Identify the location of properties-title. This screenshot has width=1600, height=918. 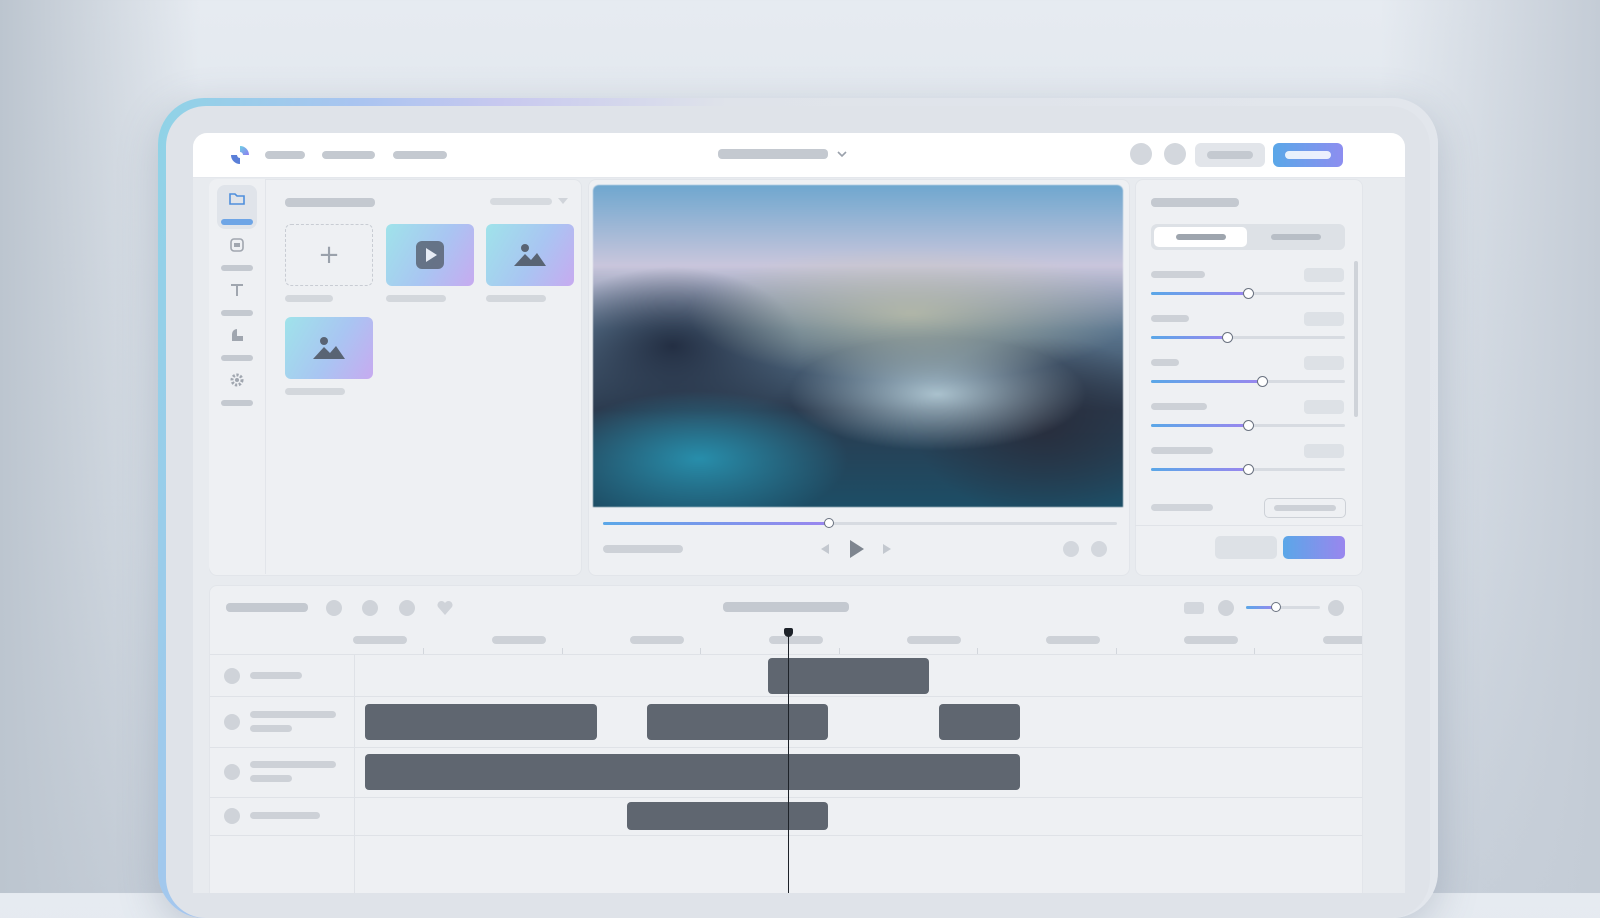
(1195, 202).